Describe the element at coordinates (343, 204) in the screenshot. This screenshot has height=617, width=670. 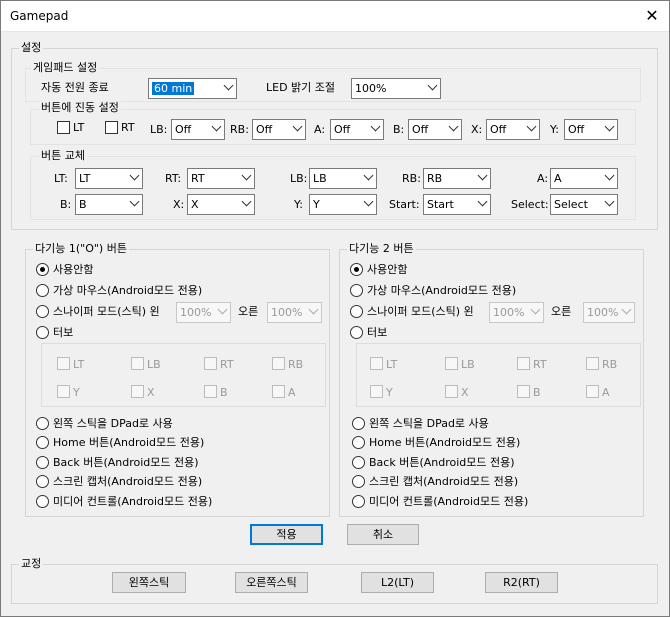
I see `swap-y-select: Y` at that location.